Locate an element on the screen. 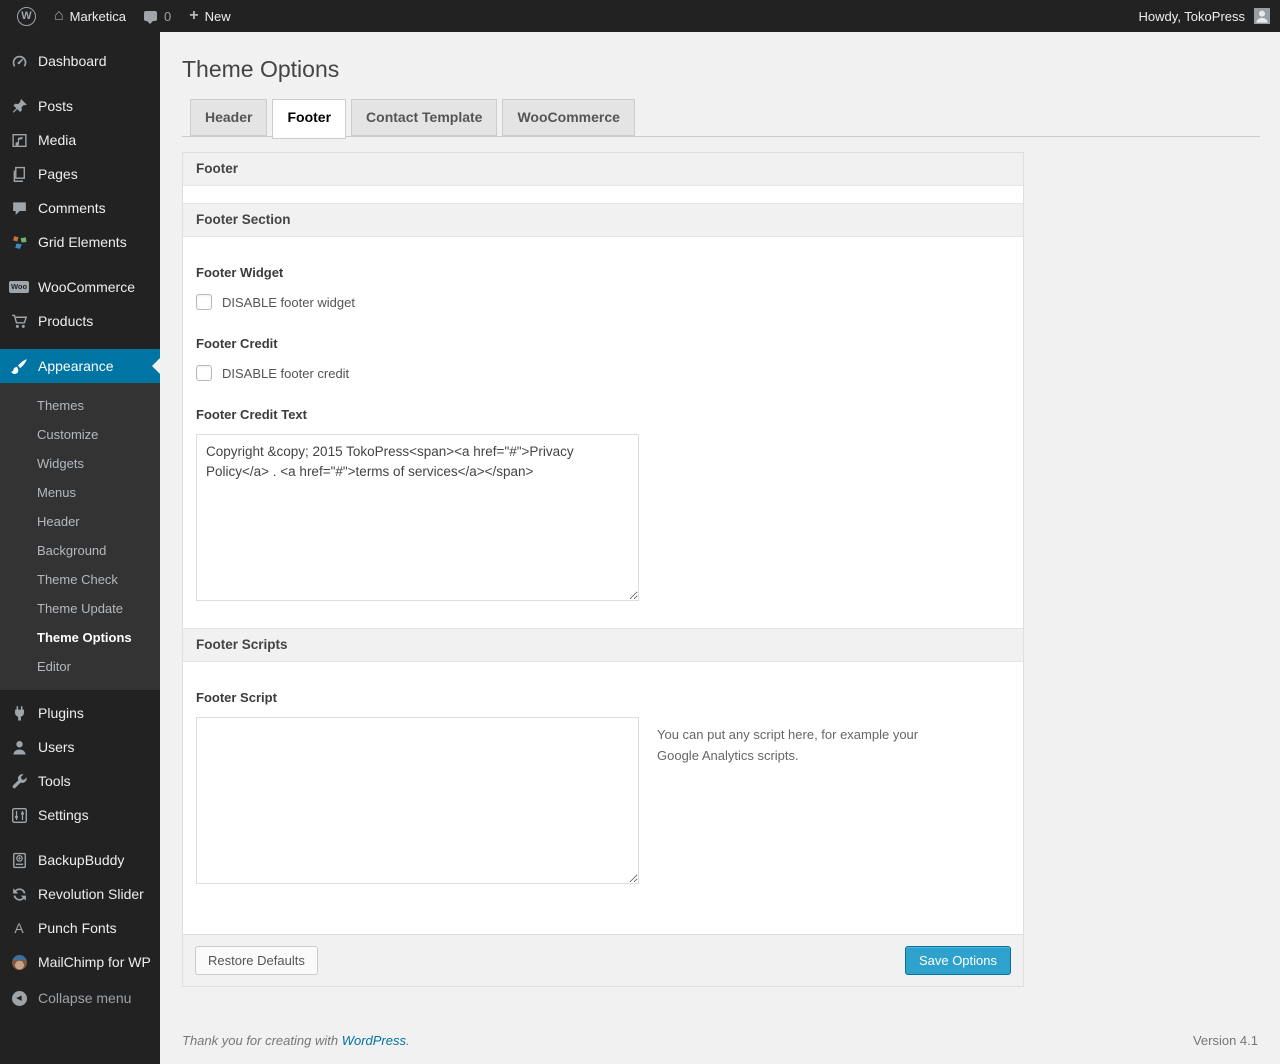 Image resolution: width=1280 pixels, height=1064 pixels. comment-count: 0 is located at coordinates (168, 16).